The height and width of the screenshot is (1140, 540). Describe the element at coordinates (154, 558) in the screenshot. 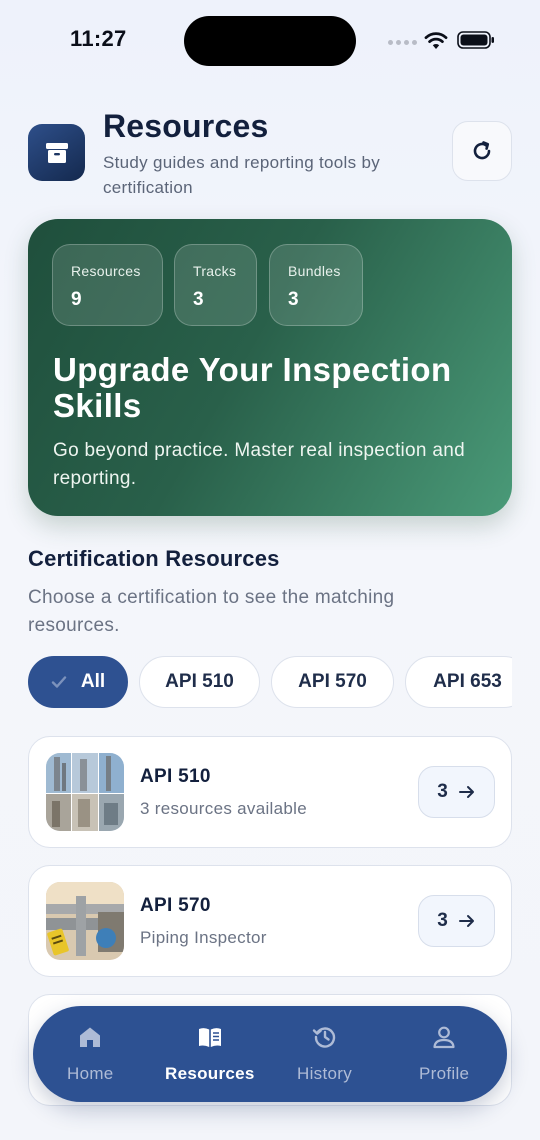

I see `section-title: Certification Resources` at that location.